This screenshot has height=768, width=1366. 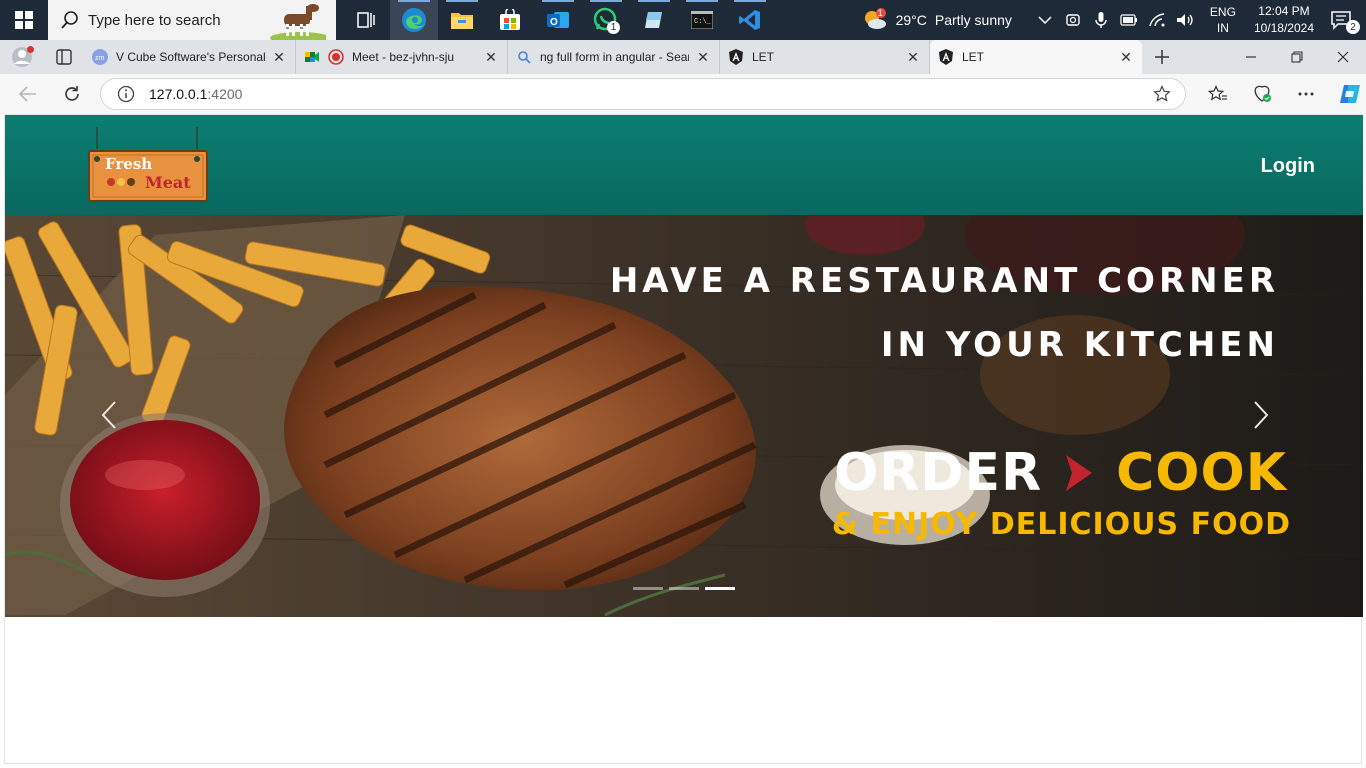 I want to click on chevron-up-icon, so click(x=1045, y=20).